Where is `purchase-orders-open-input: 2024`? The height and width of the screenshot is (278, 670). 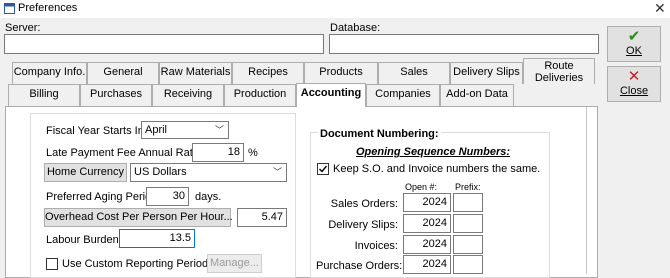 purchase-orders-open-input: 2024 is located at coordinates (427, 264).